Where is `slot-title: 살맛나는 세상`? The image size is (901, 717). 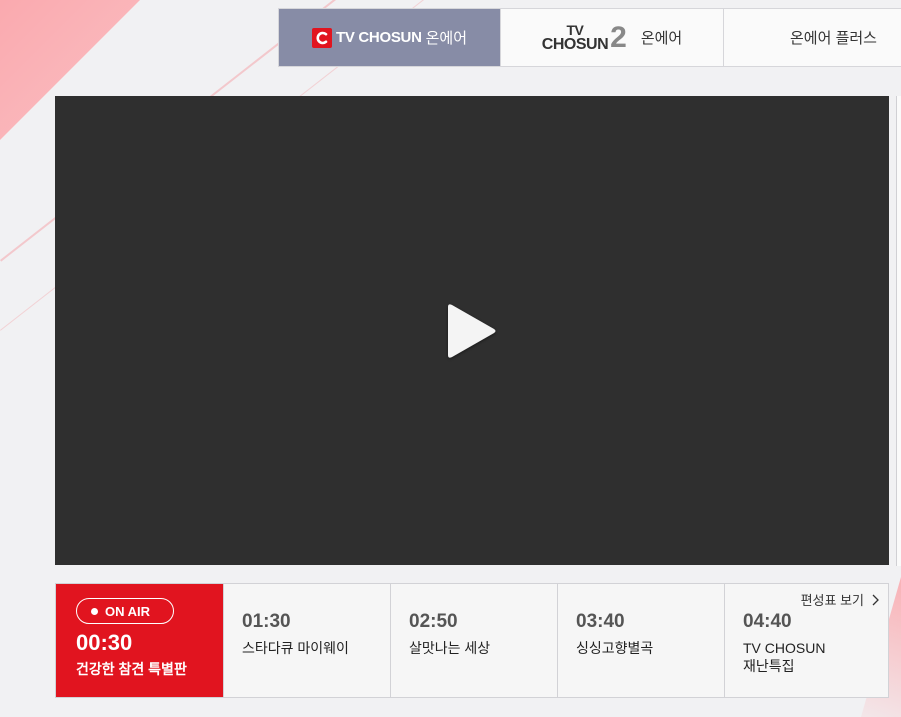 slot-title: 살맛나는 세상 is located at coordinates (450, 647).